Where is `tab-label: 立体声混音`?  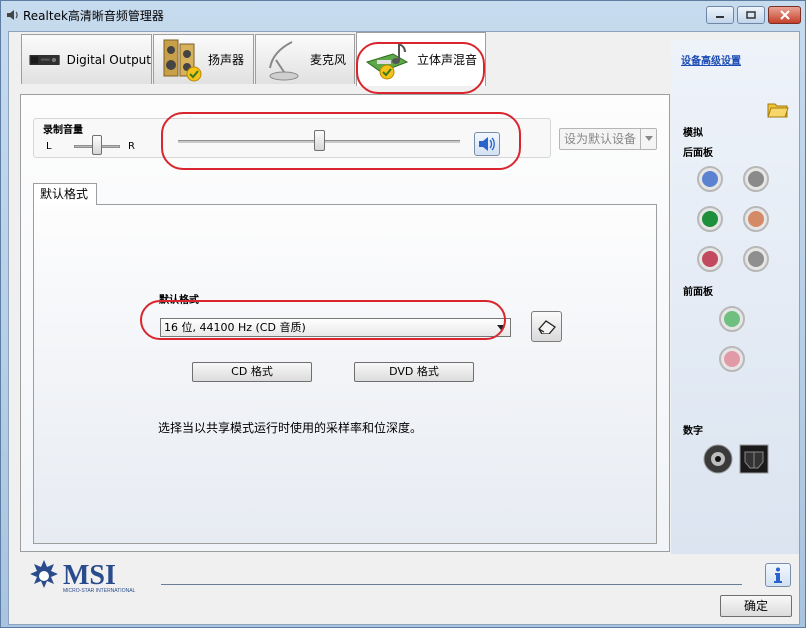
tab-label: 立体声混音 is located at coordinates (447, 60).